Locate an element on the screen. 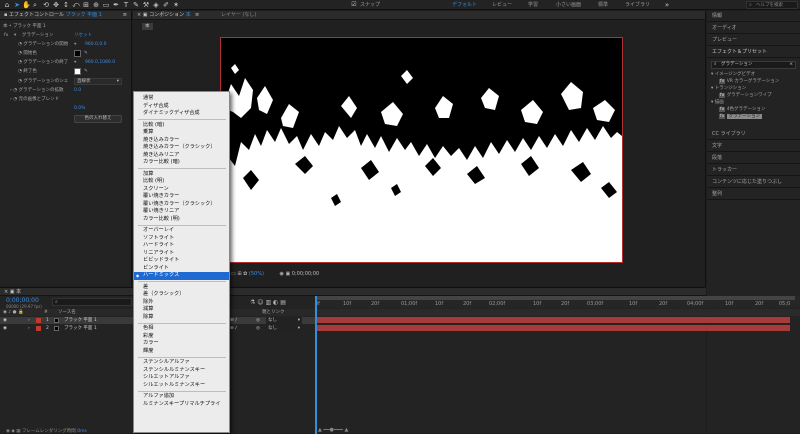  blend-mode-item: 覆い焼きカラー is located at coordinates (181, 197).